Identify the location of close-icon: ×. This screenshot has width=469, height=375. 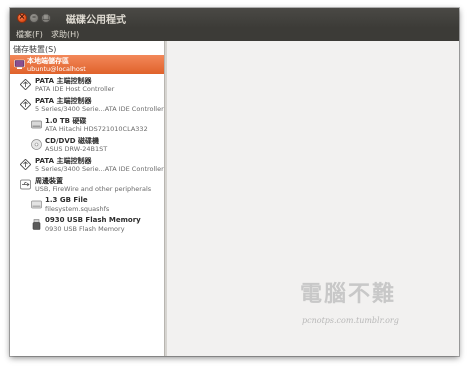
(22, 16).